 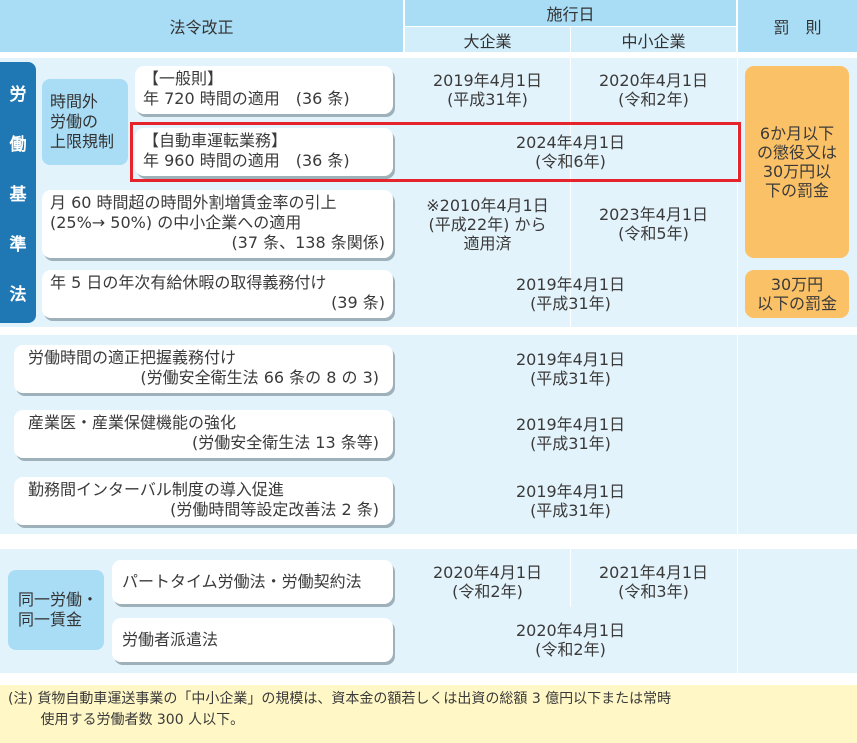 I want to click on safety-line: (労働安全衛生法 13 条等), so click(x=285, y=442).